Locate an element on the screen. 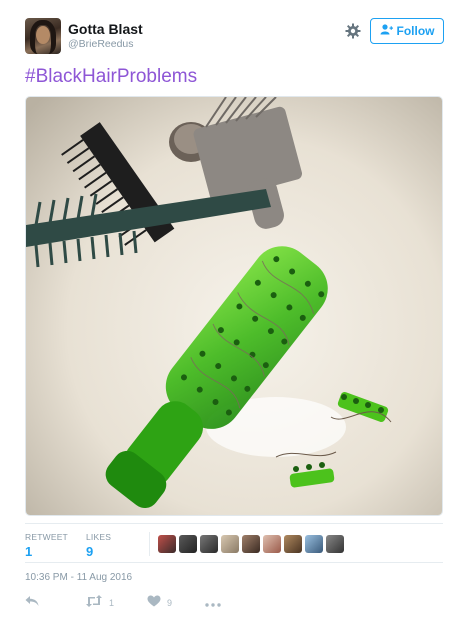 The image size is (469, 628). retweet-button: 1 is located at coordinates (99, 602).